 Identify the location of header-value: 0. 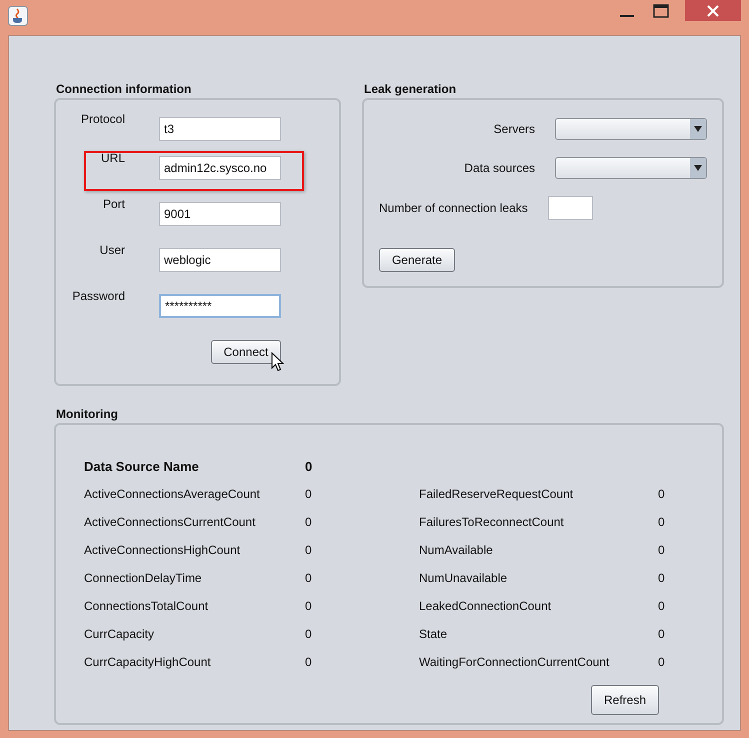
(309, 466).